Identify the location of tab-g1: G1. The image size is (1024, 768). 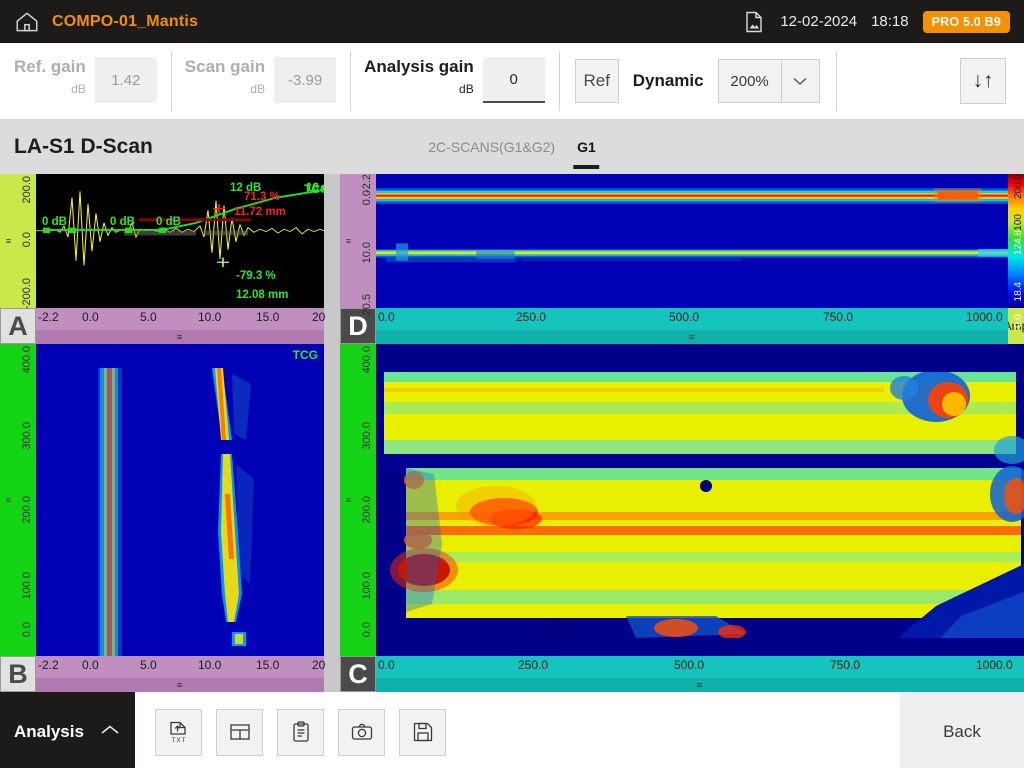
(586, 147).